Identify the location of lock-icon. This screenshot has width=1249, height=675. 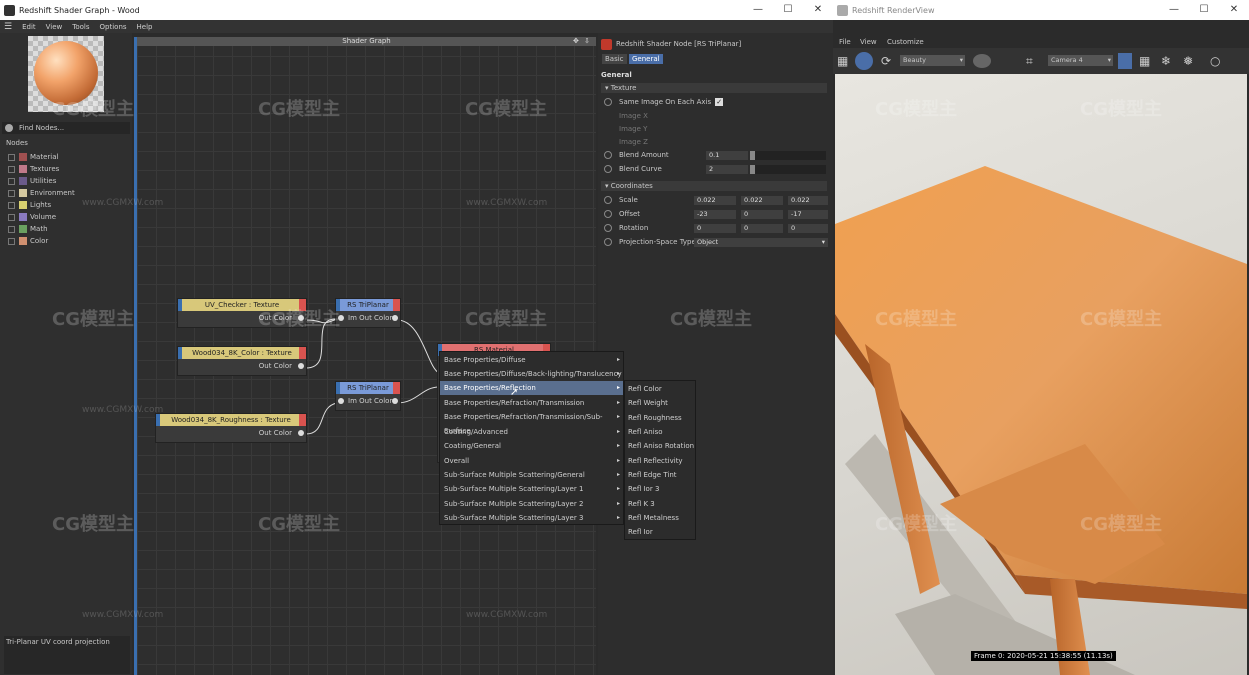
(1125, 61).